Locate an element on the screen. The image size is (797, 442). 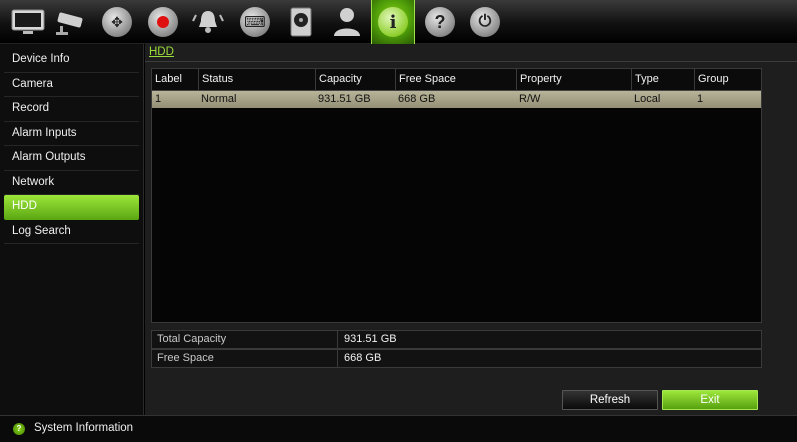
cell-property: R/W is located at coordinates (530, 99).